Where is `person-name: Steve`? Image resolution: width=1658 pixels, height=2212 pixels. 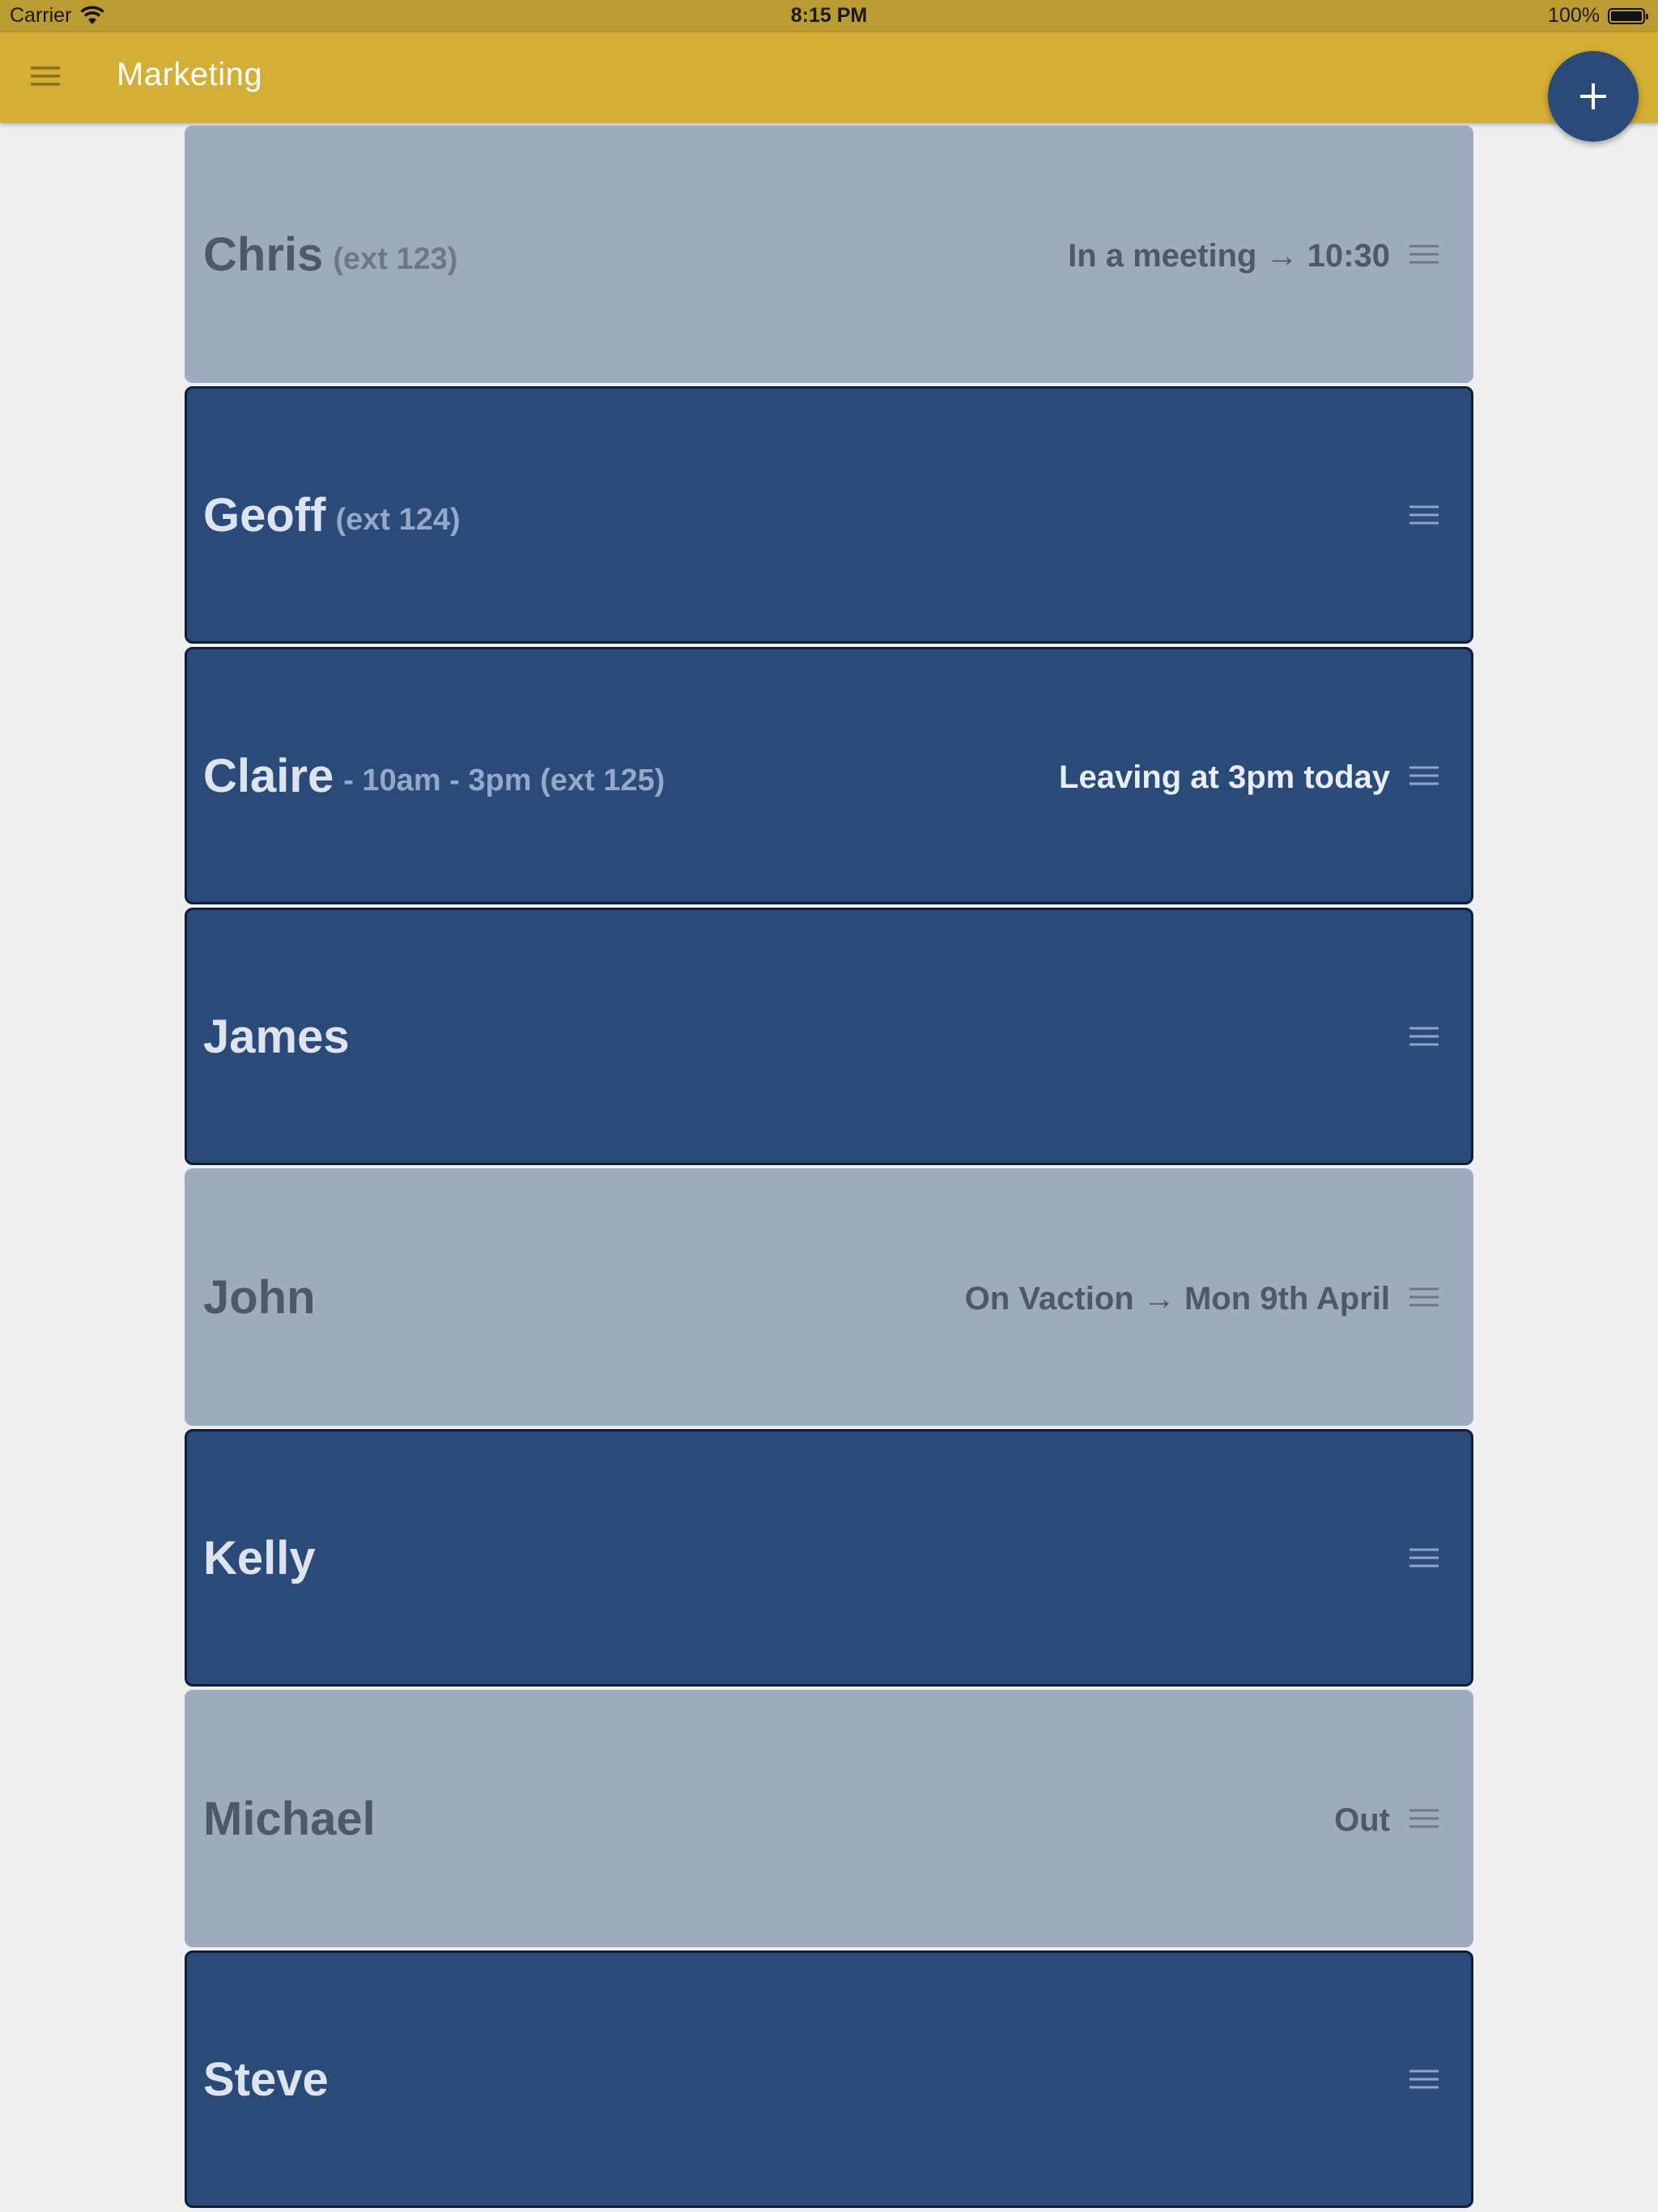
person-name: Steve is located at coordinates (266, 2079).